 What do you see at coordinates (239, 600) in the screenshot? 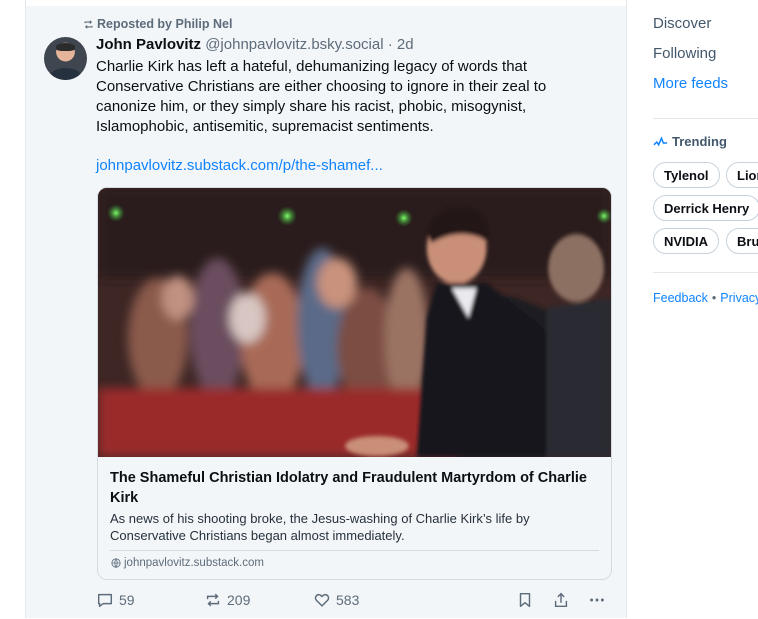
I see `repost-count: 209` at bounding box center [239, 600].